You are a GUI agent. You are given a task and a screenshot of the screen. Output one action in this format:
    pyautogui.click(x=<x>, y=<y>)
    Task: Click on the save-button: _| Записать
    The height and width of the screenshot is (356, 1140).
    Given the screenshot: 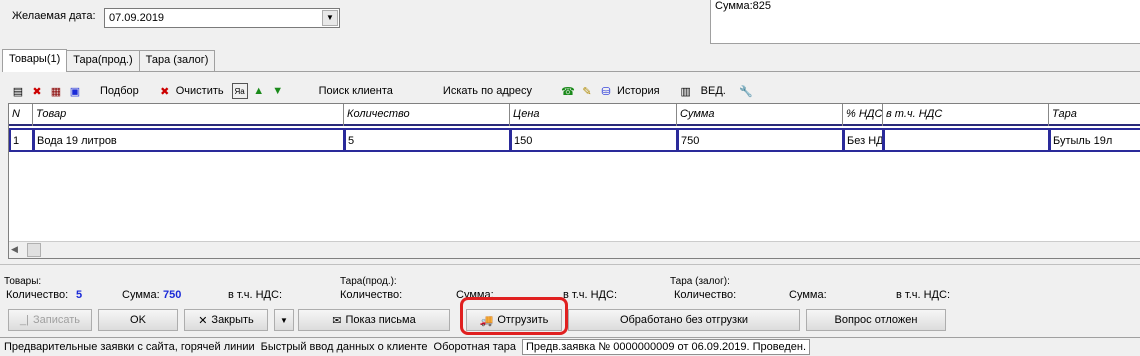 What is the action you would take?
    pyautogui.click(x=50, y=320)
    